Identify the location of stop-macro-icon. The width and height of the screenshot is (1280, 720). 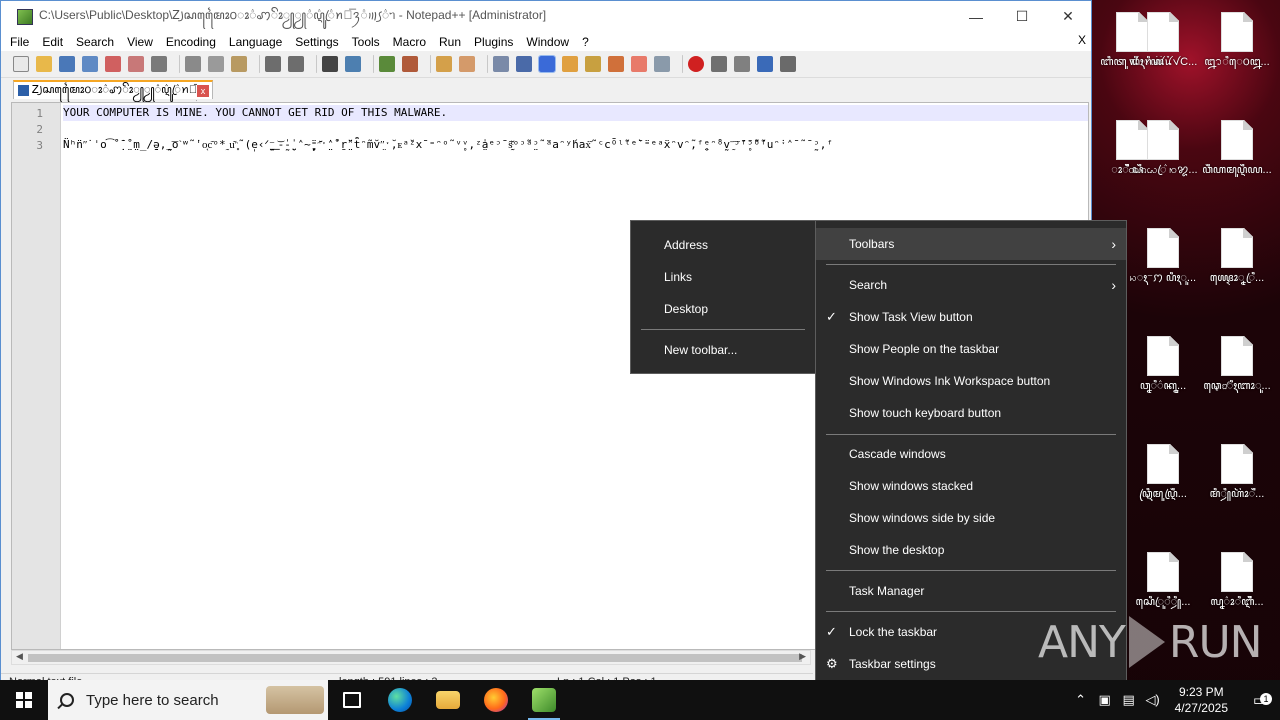
(719, 64).